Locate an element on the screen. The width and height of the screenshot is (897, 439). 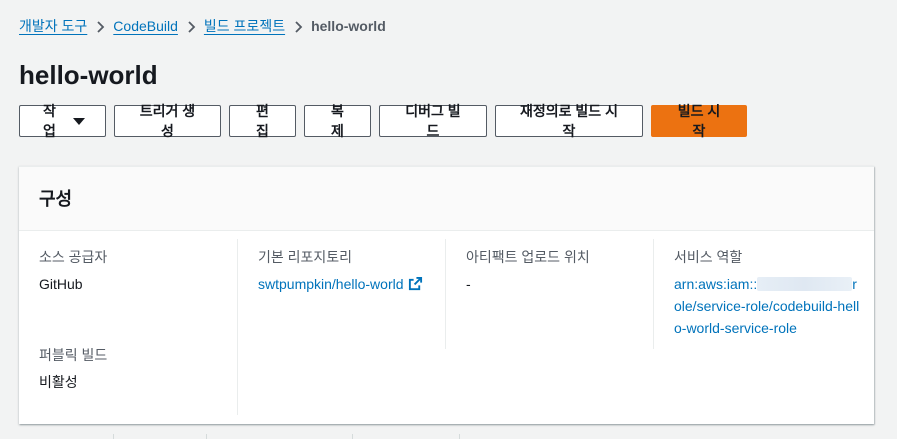
primary-repo-link: swtpumpkin/hello-world is located at coordinates (331, 284).